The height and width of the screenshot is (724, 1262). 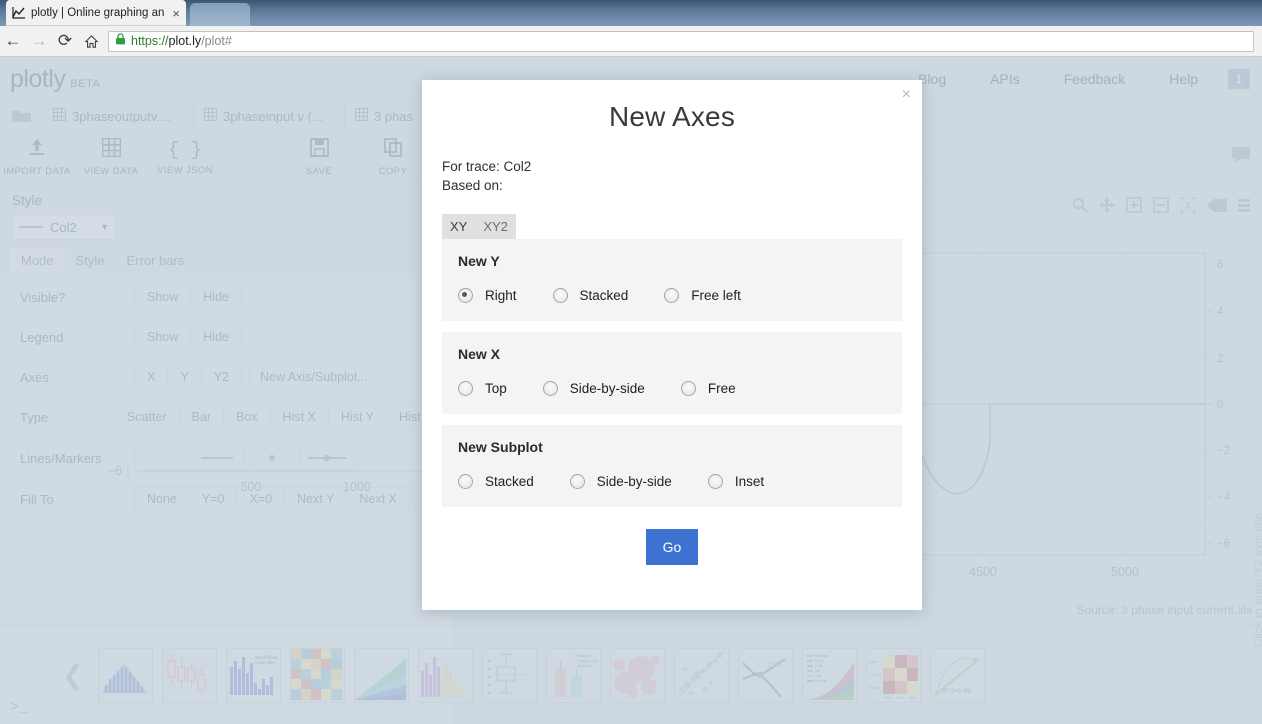 I want to click on folder-icon, so click(x=21, y=116).